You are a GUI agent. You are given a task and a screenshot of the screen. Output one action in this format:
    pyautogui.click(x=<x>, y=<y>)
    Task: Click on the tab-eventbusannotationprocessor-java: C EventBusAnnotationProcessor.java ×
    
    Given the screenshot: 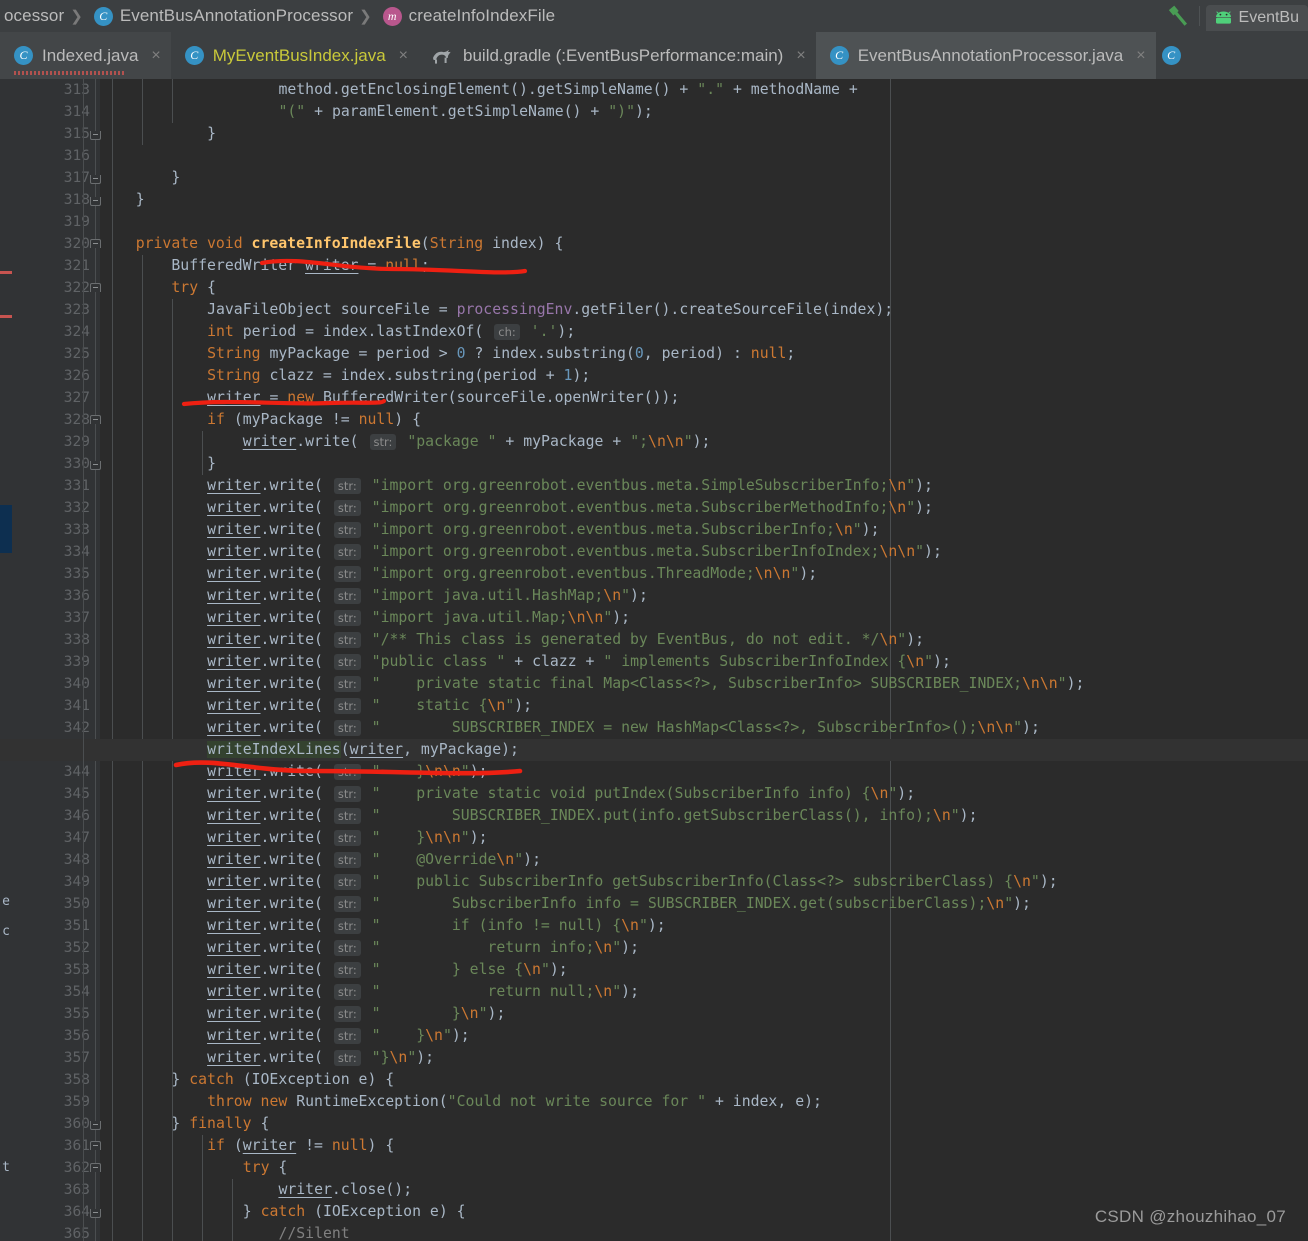 What is the action you would take?
    pyautogui.click(x=985, y=55)
    